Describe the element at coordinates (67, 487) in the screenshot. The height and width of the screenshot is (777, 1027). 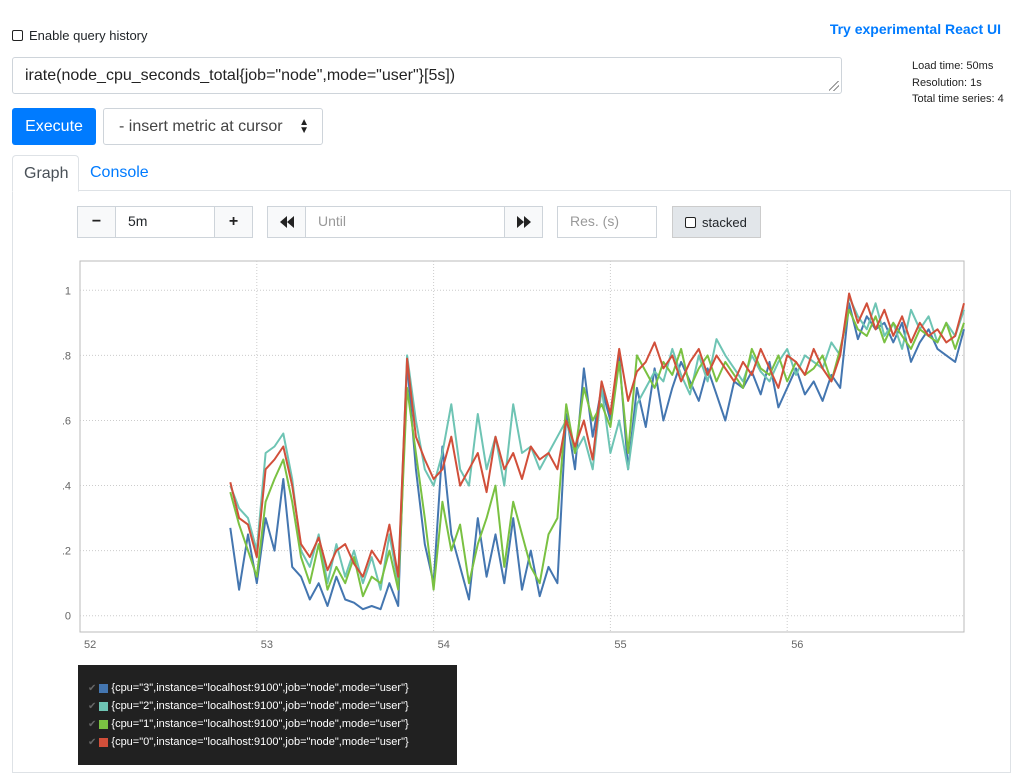
I see `y-tick-label: 0.4` at that location.